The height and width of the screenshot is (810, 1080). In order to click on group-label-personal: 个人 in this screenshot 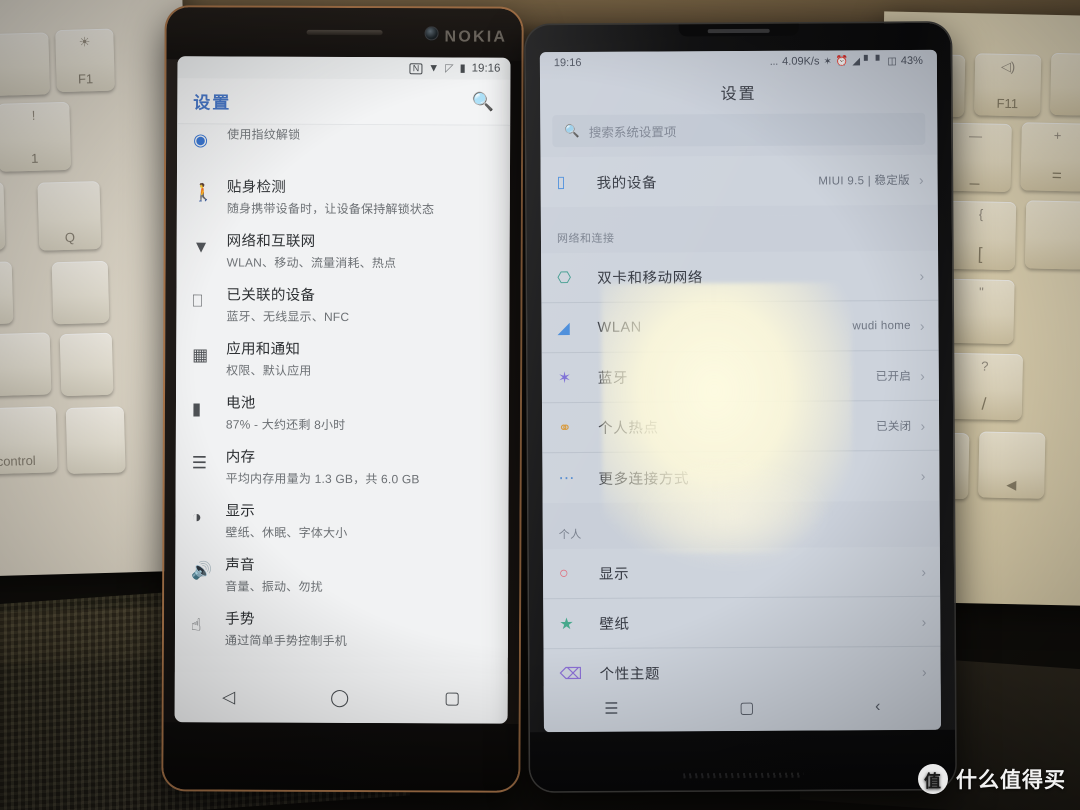, I will do `click(741, 530)`.